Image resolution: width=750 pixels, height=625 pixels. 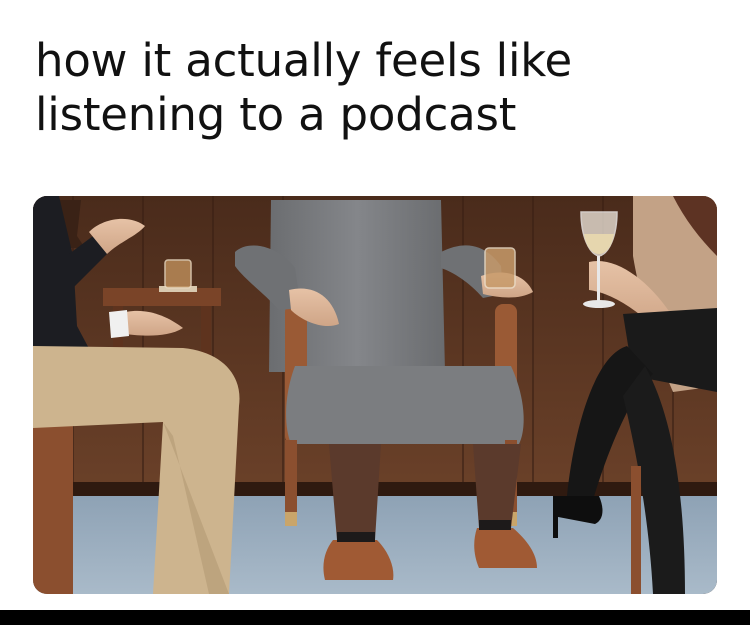 I want to click on caption-line-2: listening to a podcast, so click(x=276, y=114).